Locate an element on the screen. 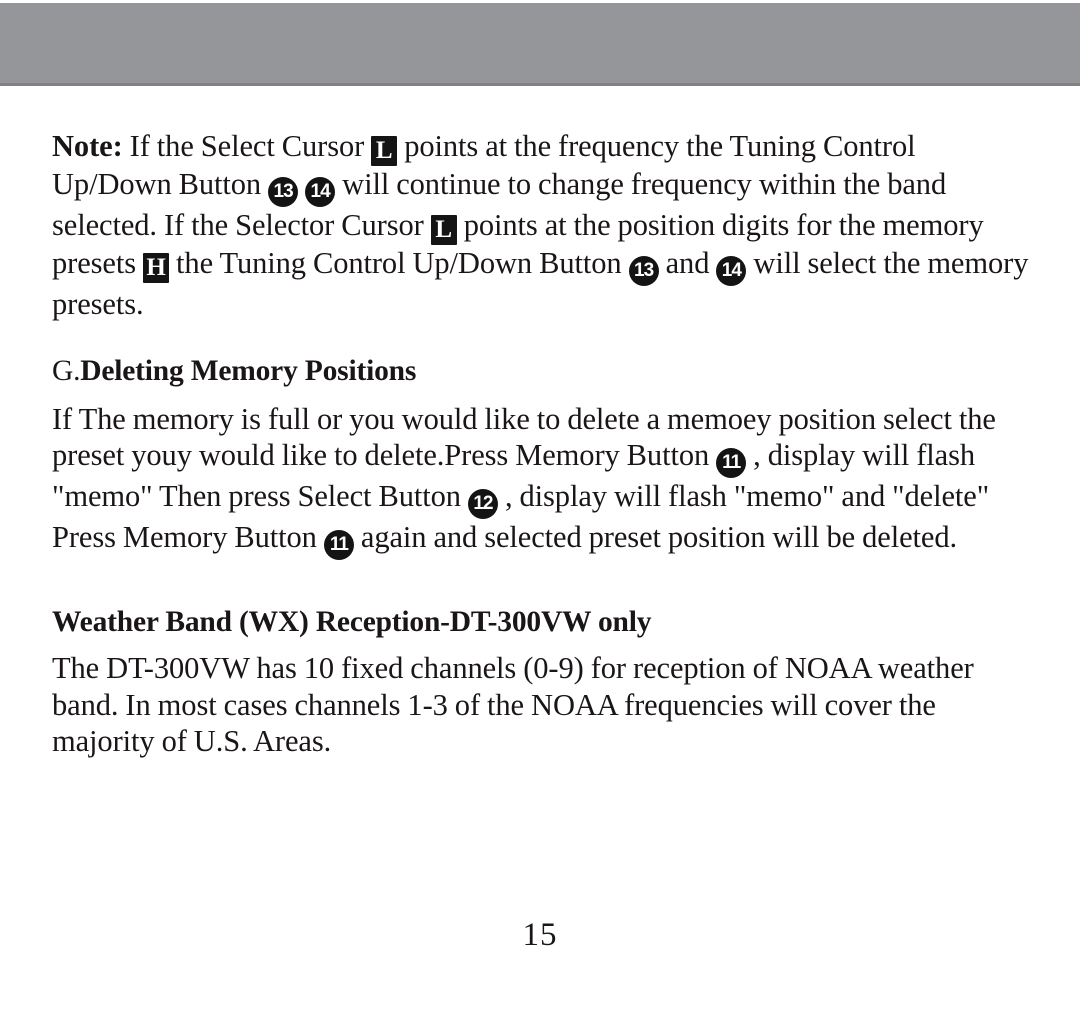 The width and height of the screenshot is (1080, 1017). badge-button-13-second: 13 is located at coordinates (643, 271).